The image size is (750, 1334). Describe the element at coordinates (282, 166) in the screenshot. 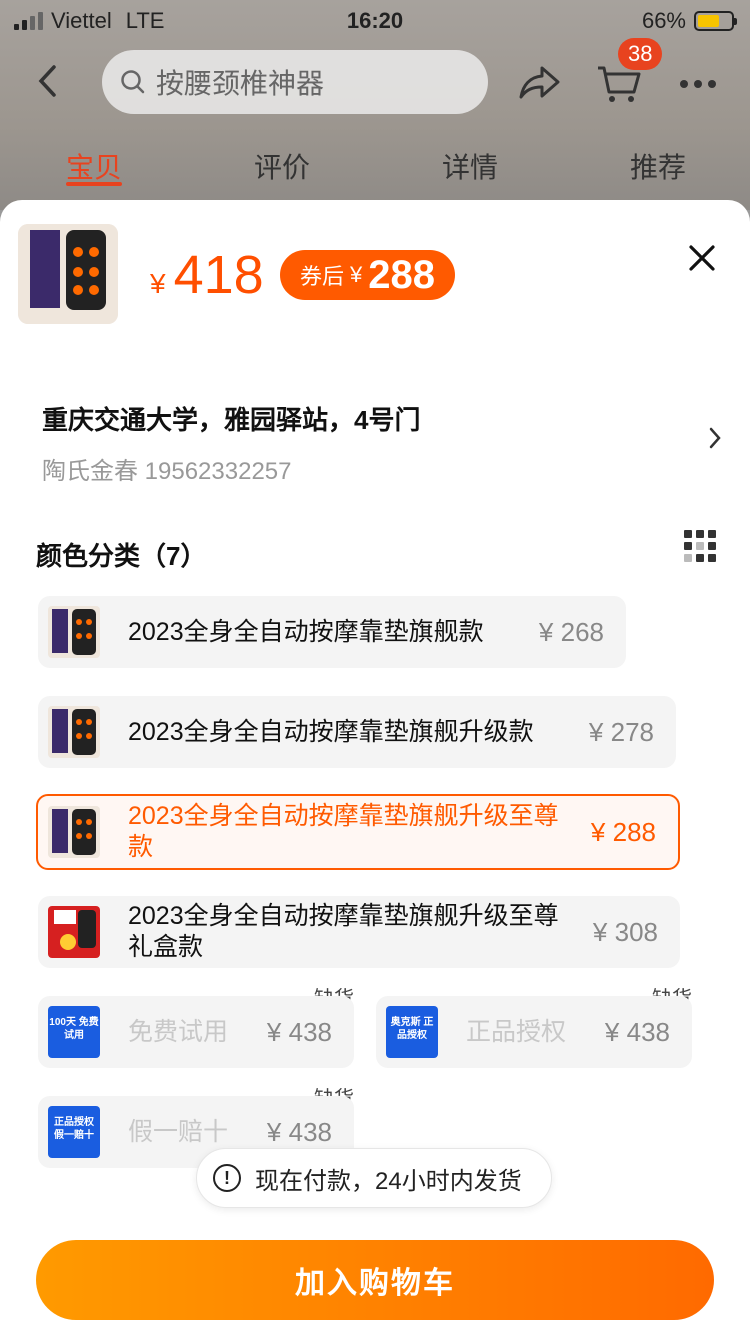

I see `tab-reviews: 评价` at that location.